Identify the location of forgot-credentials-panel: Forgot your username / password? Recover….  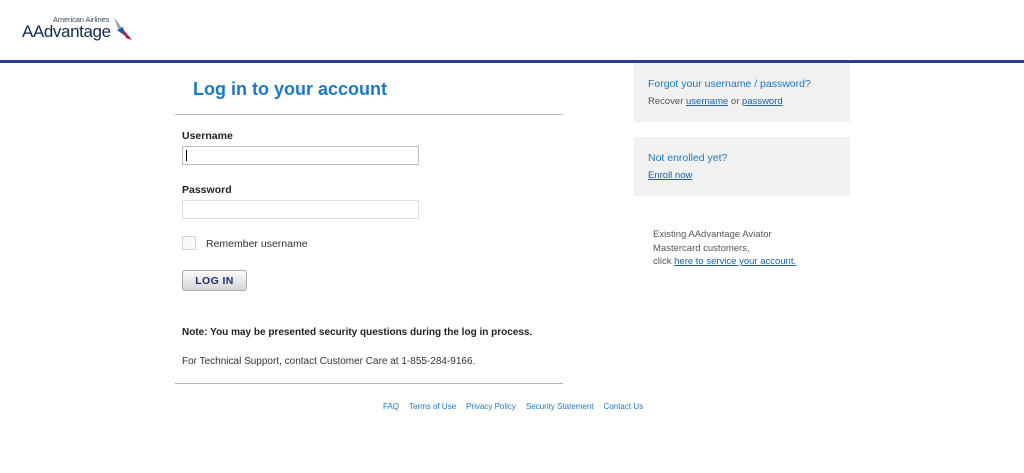
(742, 92).